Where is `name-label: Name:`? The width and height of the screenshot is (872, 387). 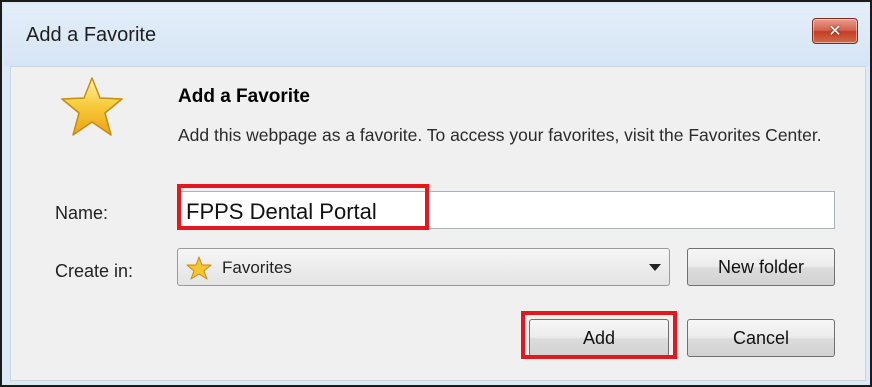 name-label: Name: is located at coordinates (82, 213).